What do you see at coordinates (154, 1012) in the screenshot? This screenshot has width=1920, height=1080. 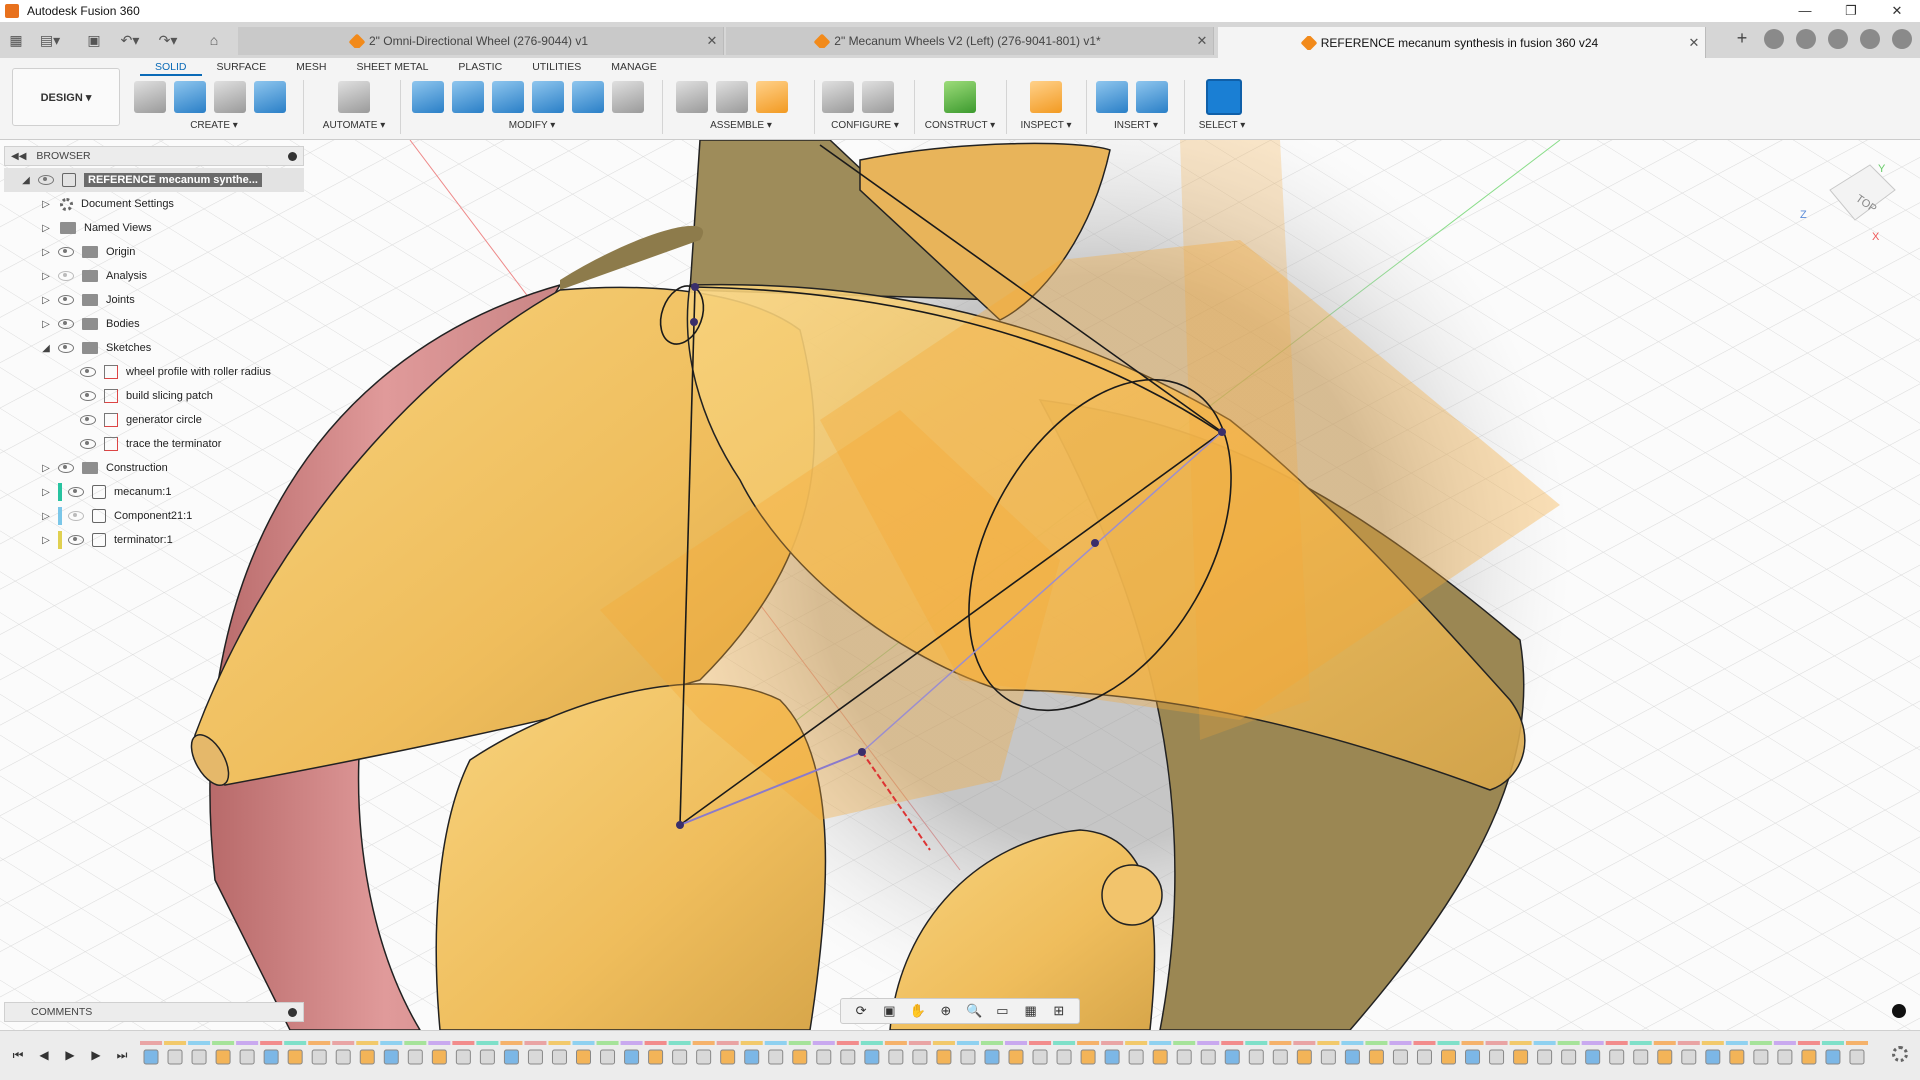 I see `comments-header: COMMENTS` at bounding box center [154, 1012].